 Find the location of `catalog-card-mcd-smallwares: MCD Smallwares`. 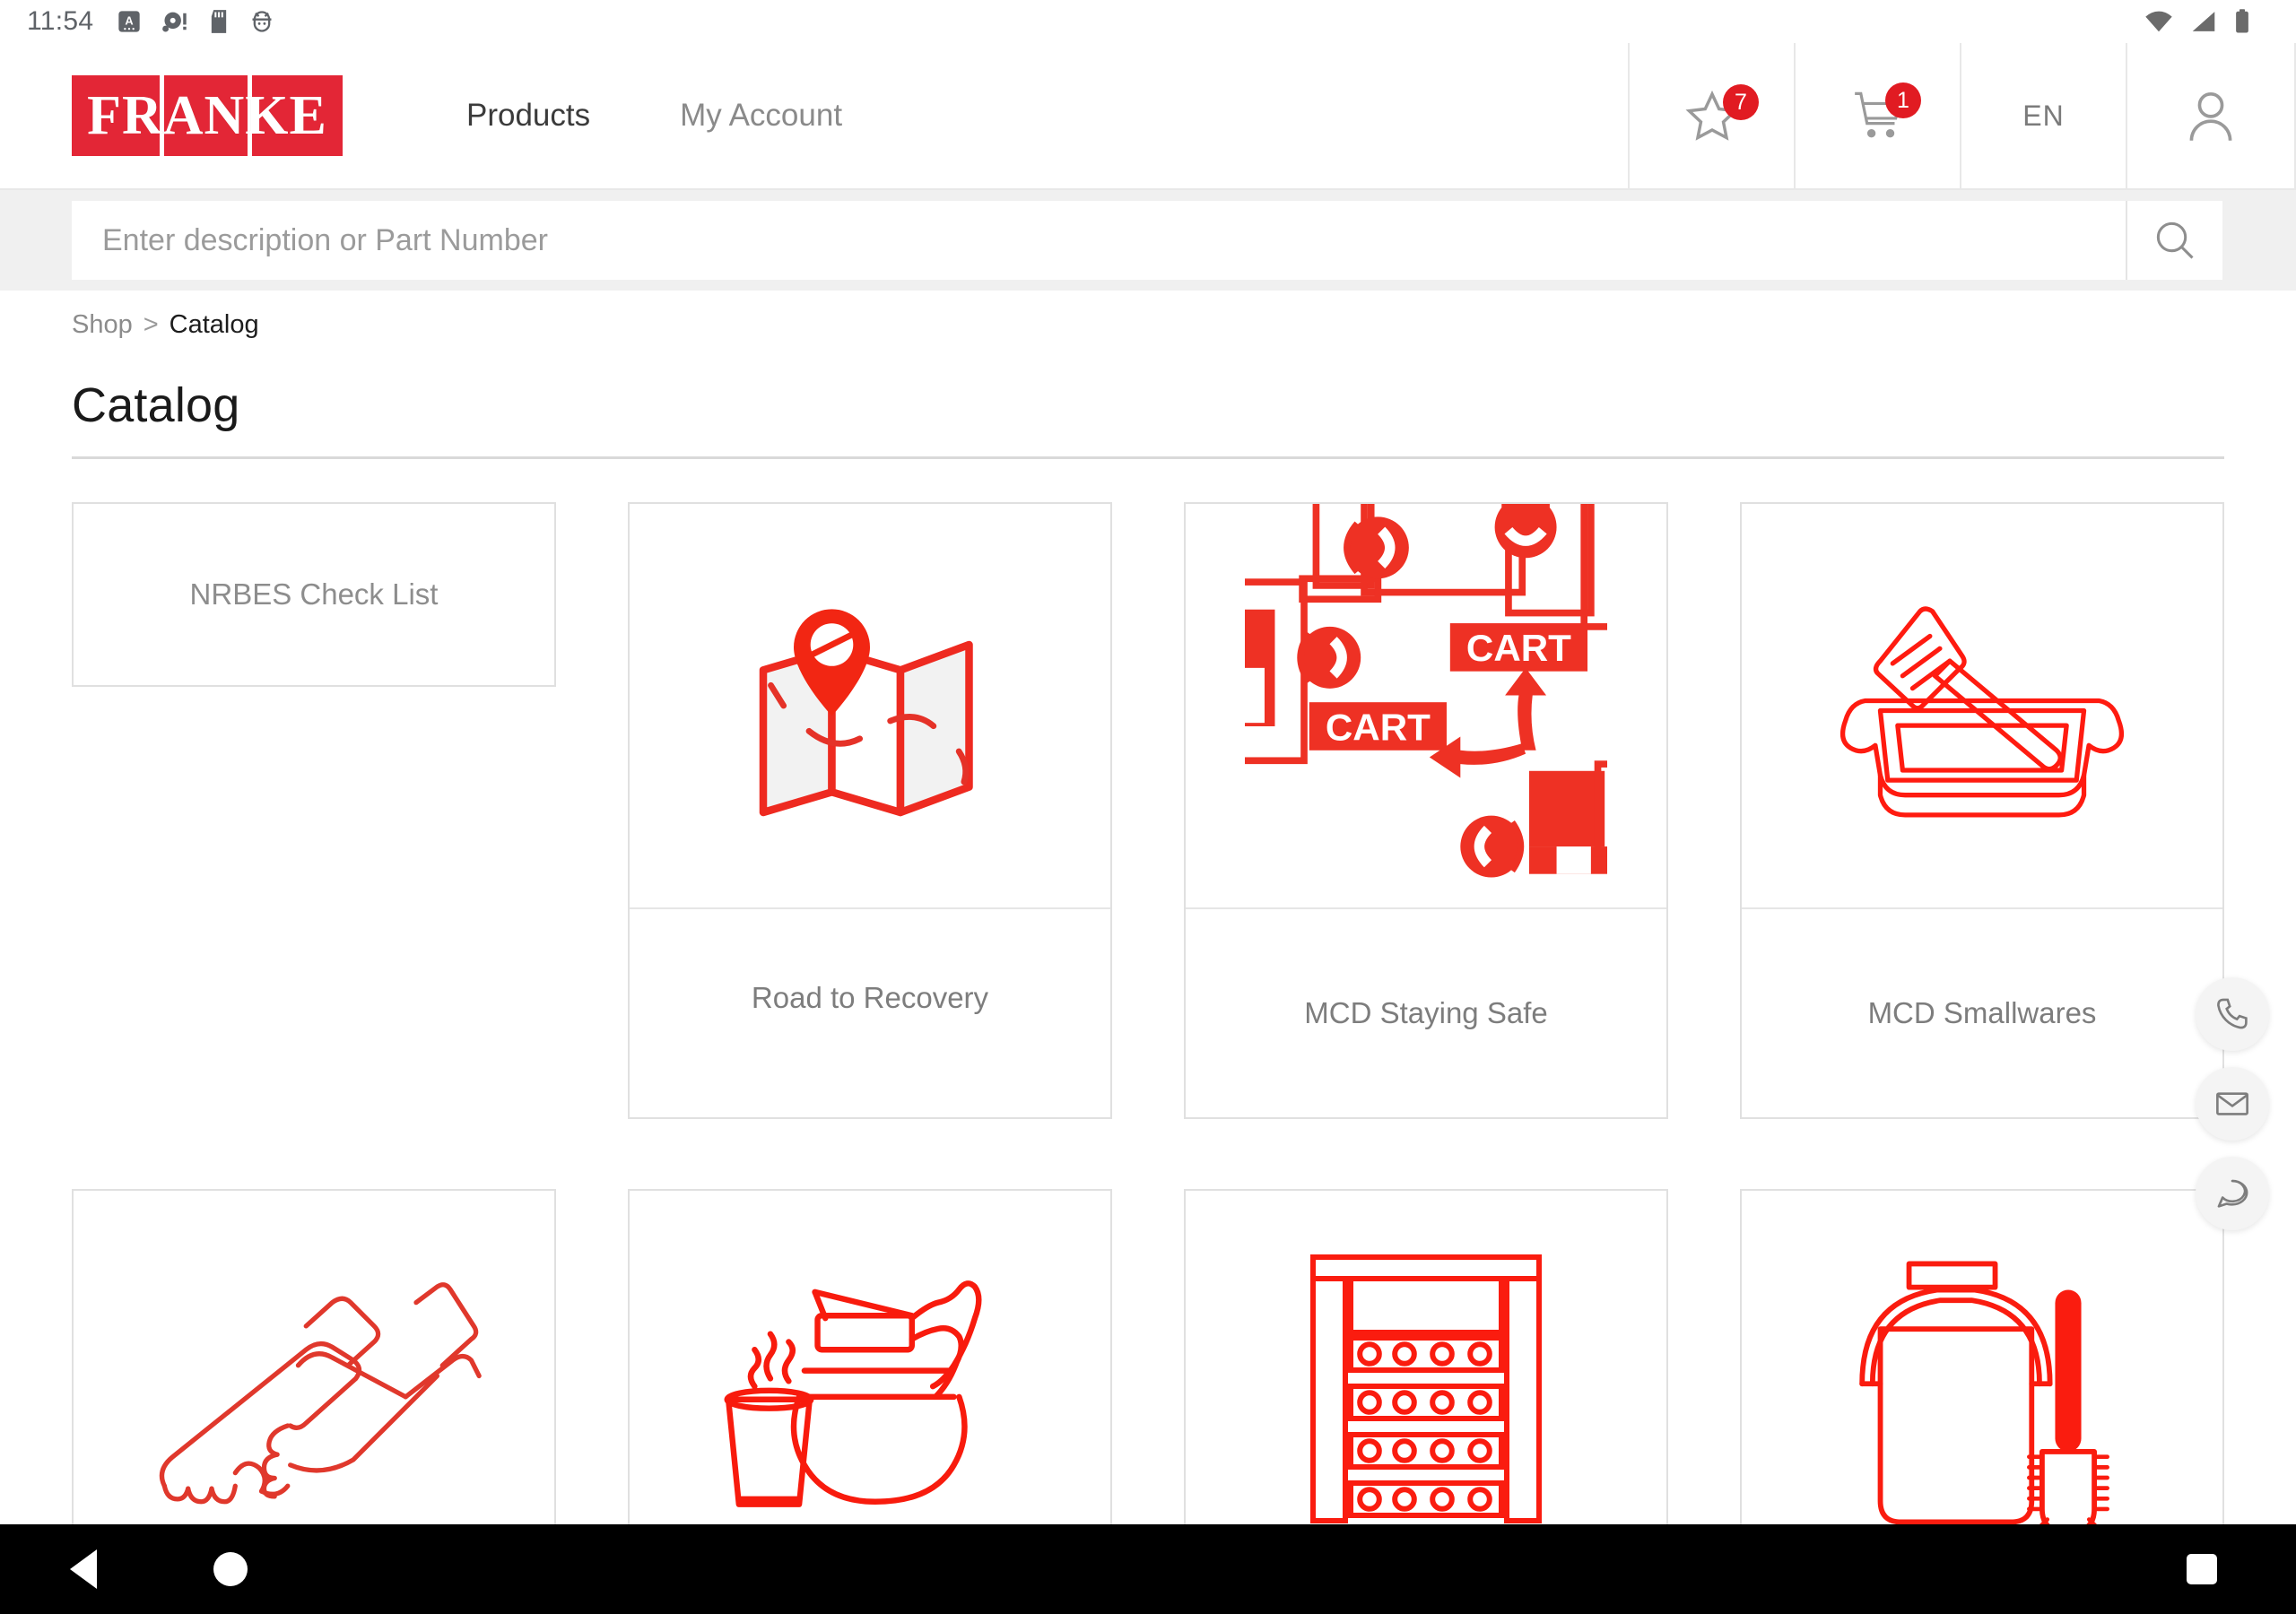

catalog-card-mcd-smallwares: MCD Smallwares is located at coordinates (1982, 810).